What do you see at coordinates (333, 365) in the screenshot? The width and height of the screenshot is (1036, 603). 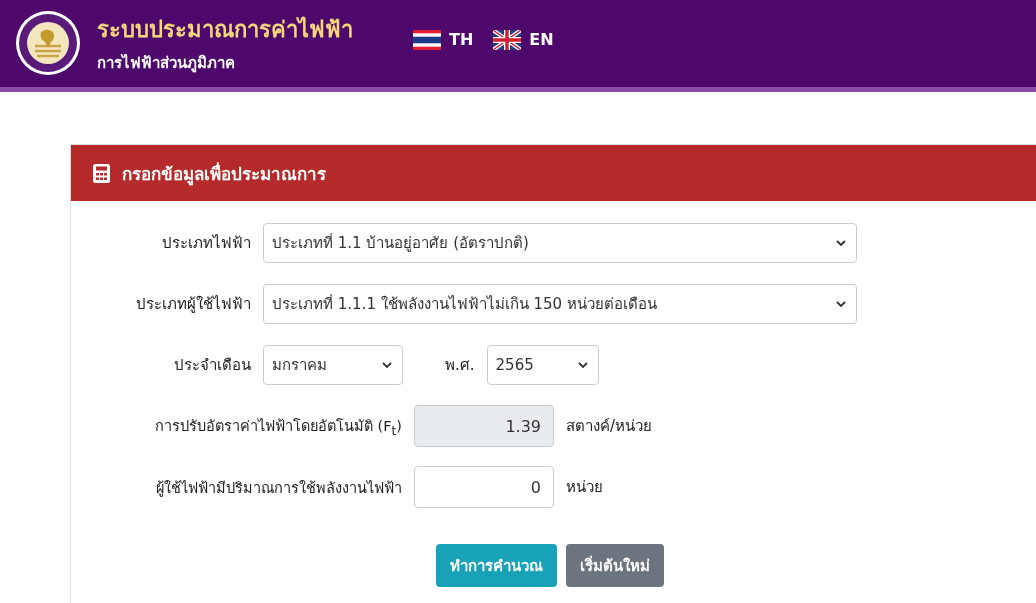 I see `dropdown: มกราคม` at bounding box center [333, 365].